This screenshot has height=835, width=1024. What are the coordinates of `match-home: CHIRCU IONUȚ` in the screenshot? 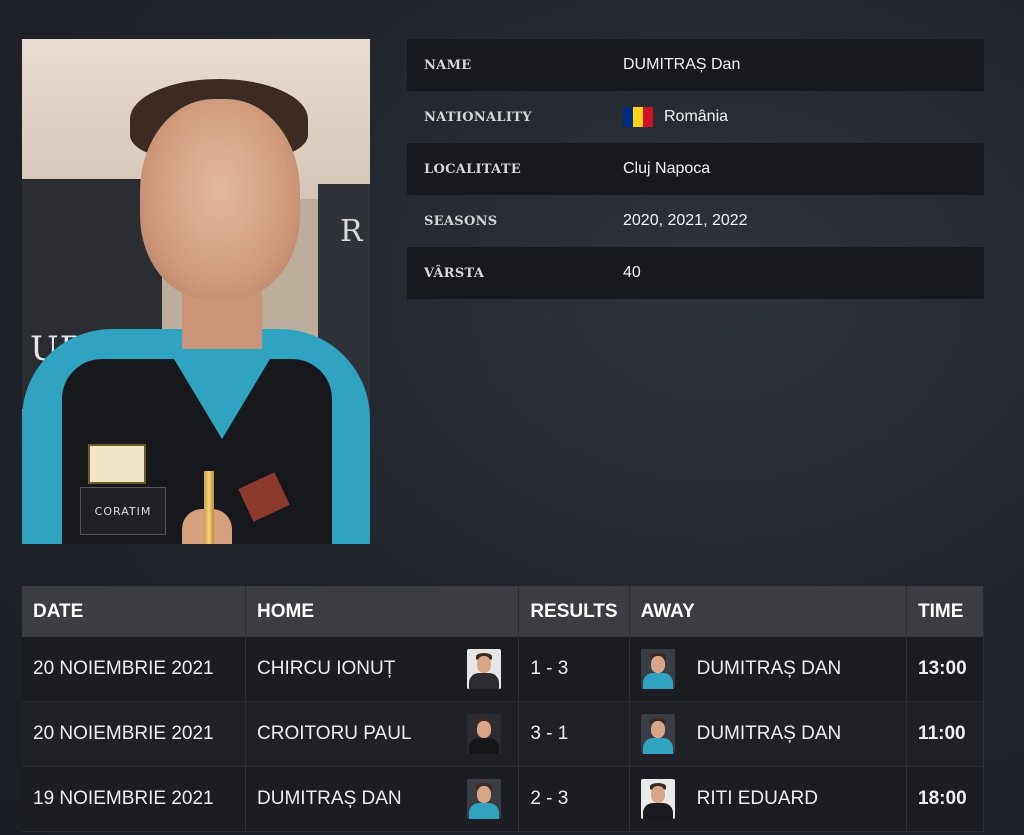 It's located at (382, 669).